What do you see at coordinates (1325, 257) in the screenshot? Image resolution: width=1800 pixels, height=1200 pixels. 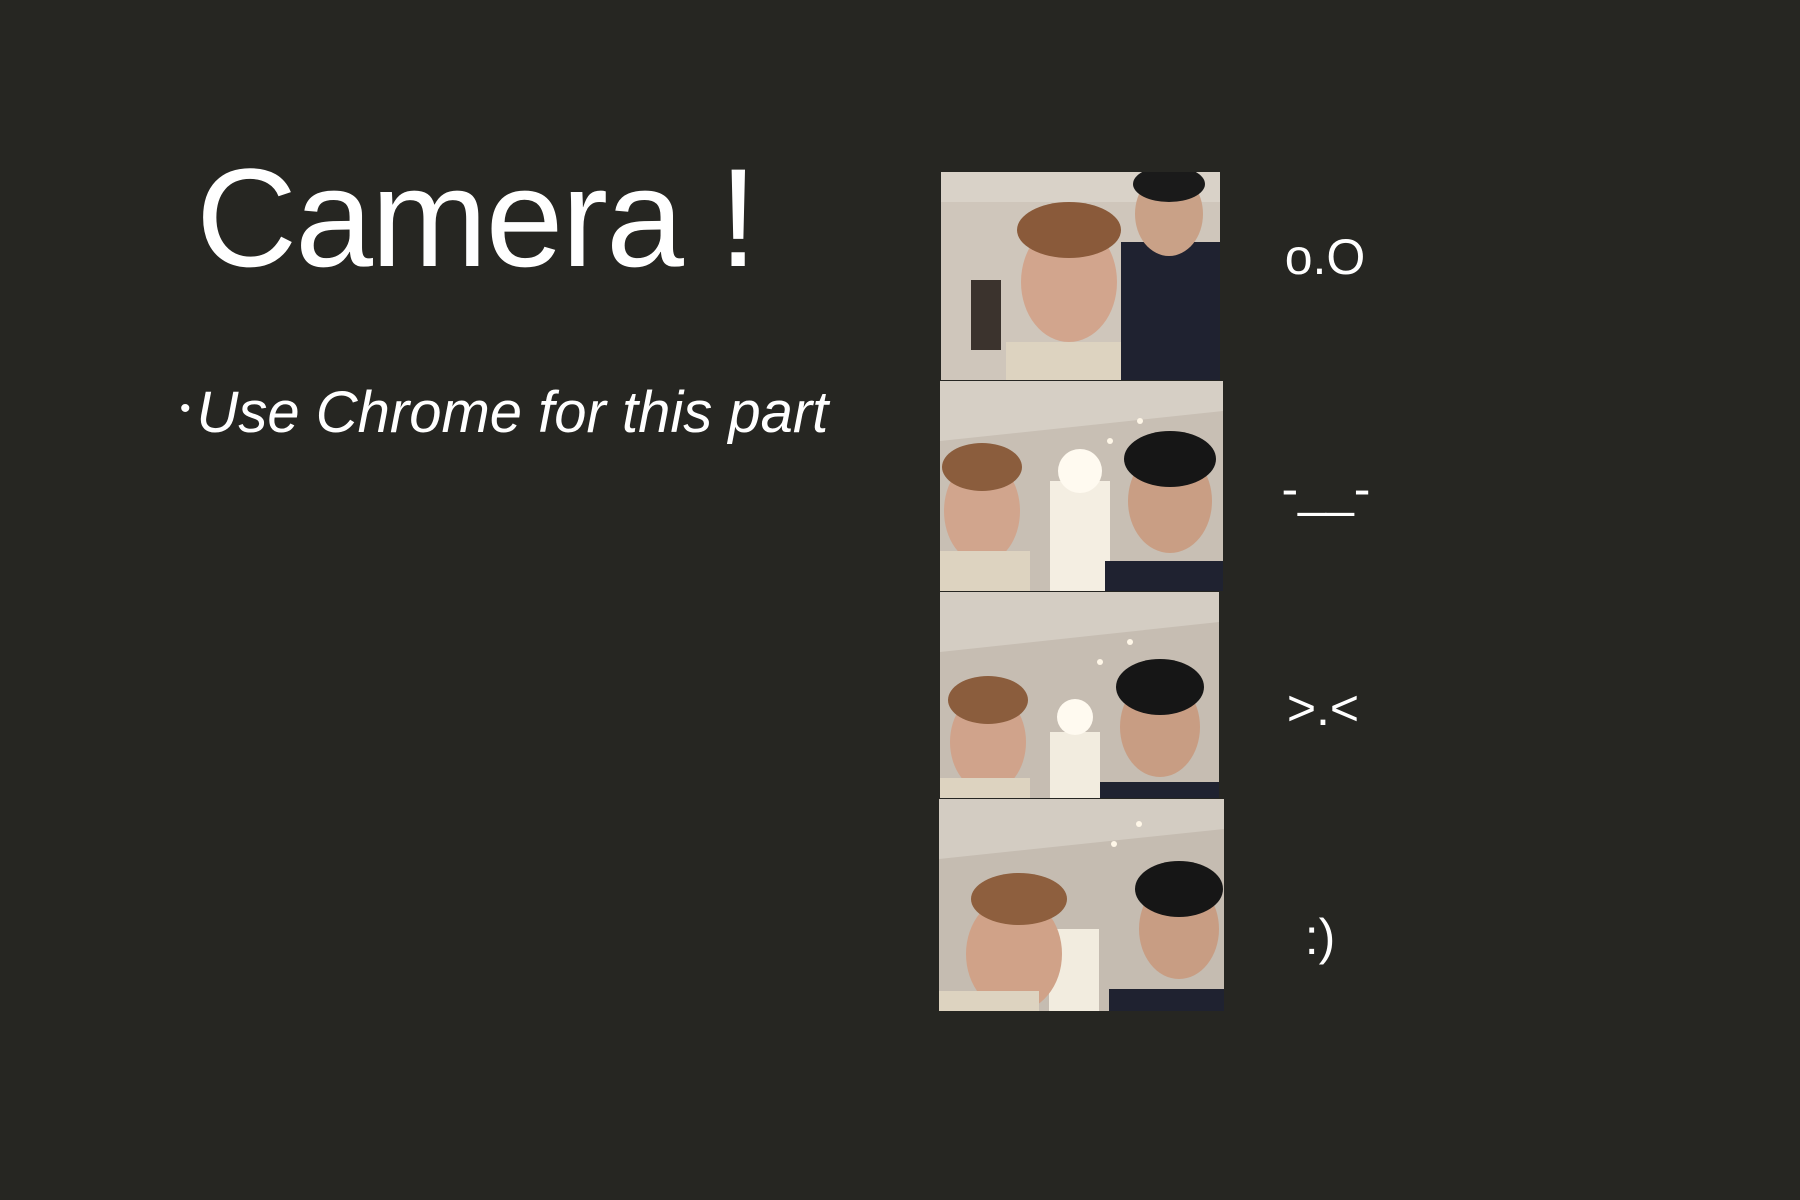 I see `emoticon-surprised: o.O` at bounding box center [1325, 257].